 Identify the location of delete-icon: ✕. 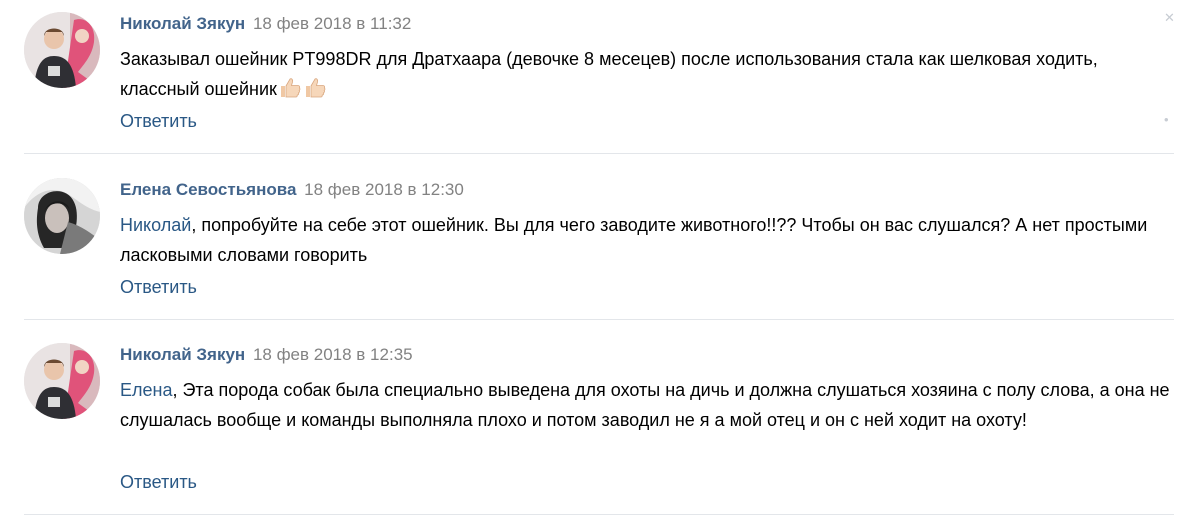
(1169, 17).